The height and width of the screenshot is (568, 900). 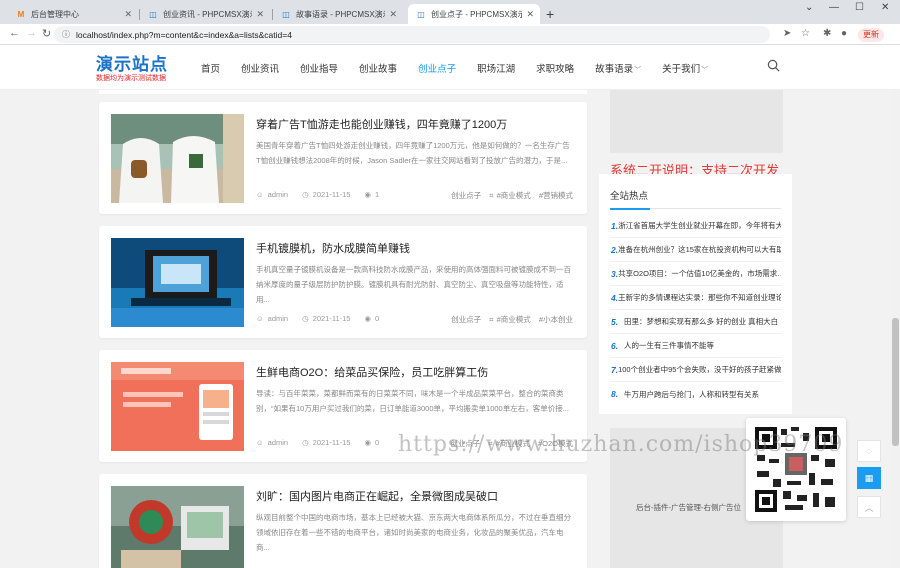 I want to click on article-tags: 创业点子 ⌗ #商业模式 #营销模式, so click(x=509, y=195).